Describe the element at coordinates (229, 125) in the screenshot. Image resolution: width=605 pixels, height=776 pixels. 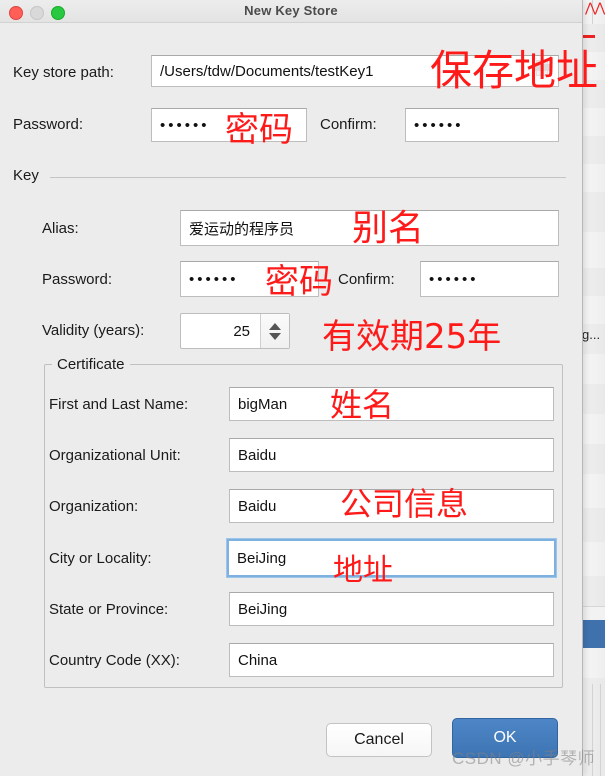
I see `keystore-password-input: ••••••` at that location.